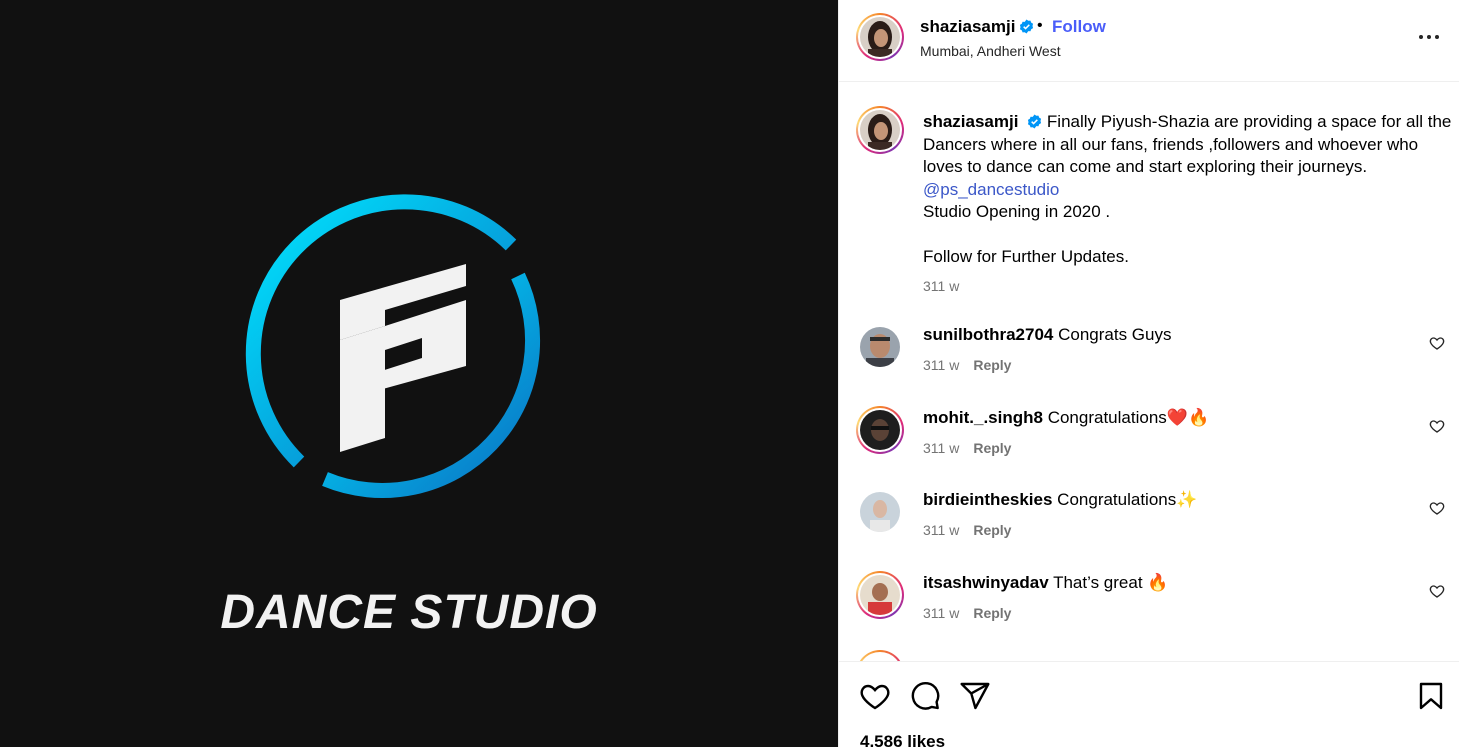  I want to click on more-horizontal-icon, so click(1429, 37).